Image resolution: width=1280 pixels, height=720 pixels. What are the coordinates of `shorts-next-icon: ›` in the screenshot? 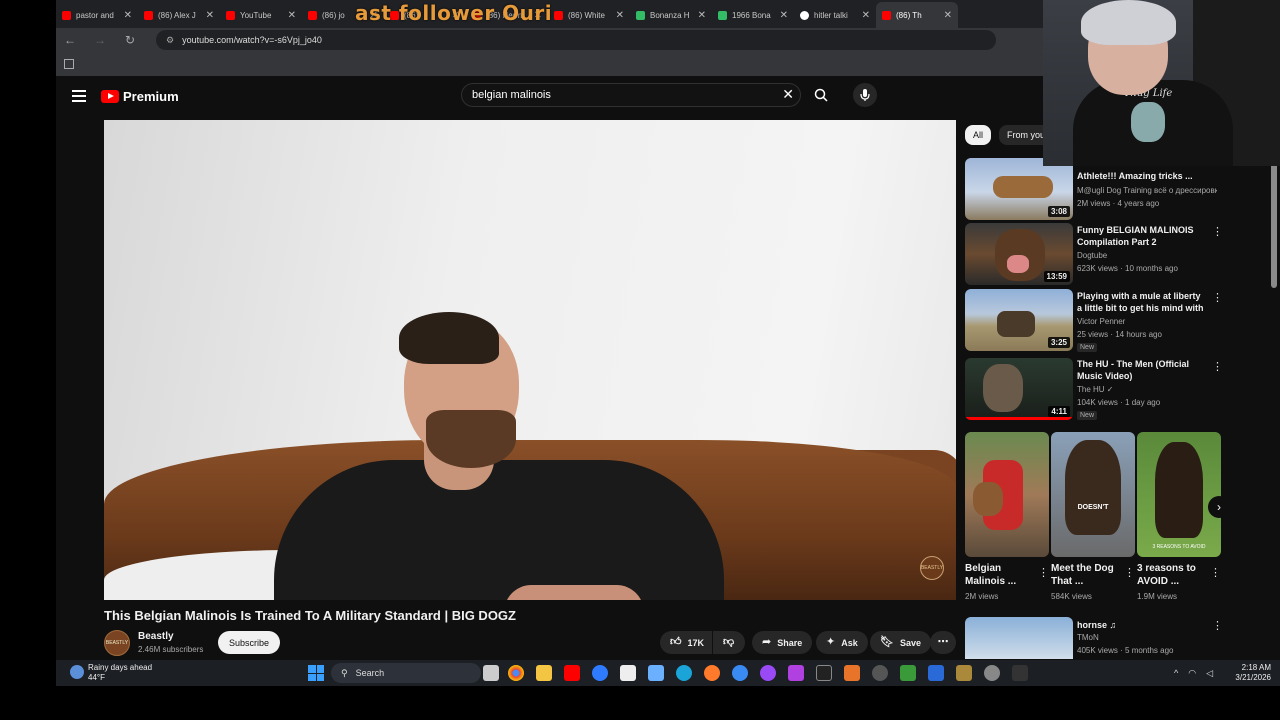 It's located at (1219, 507).